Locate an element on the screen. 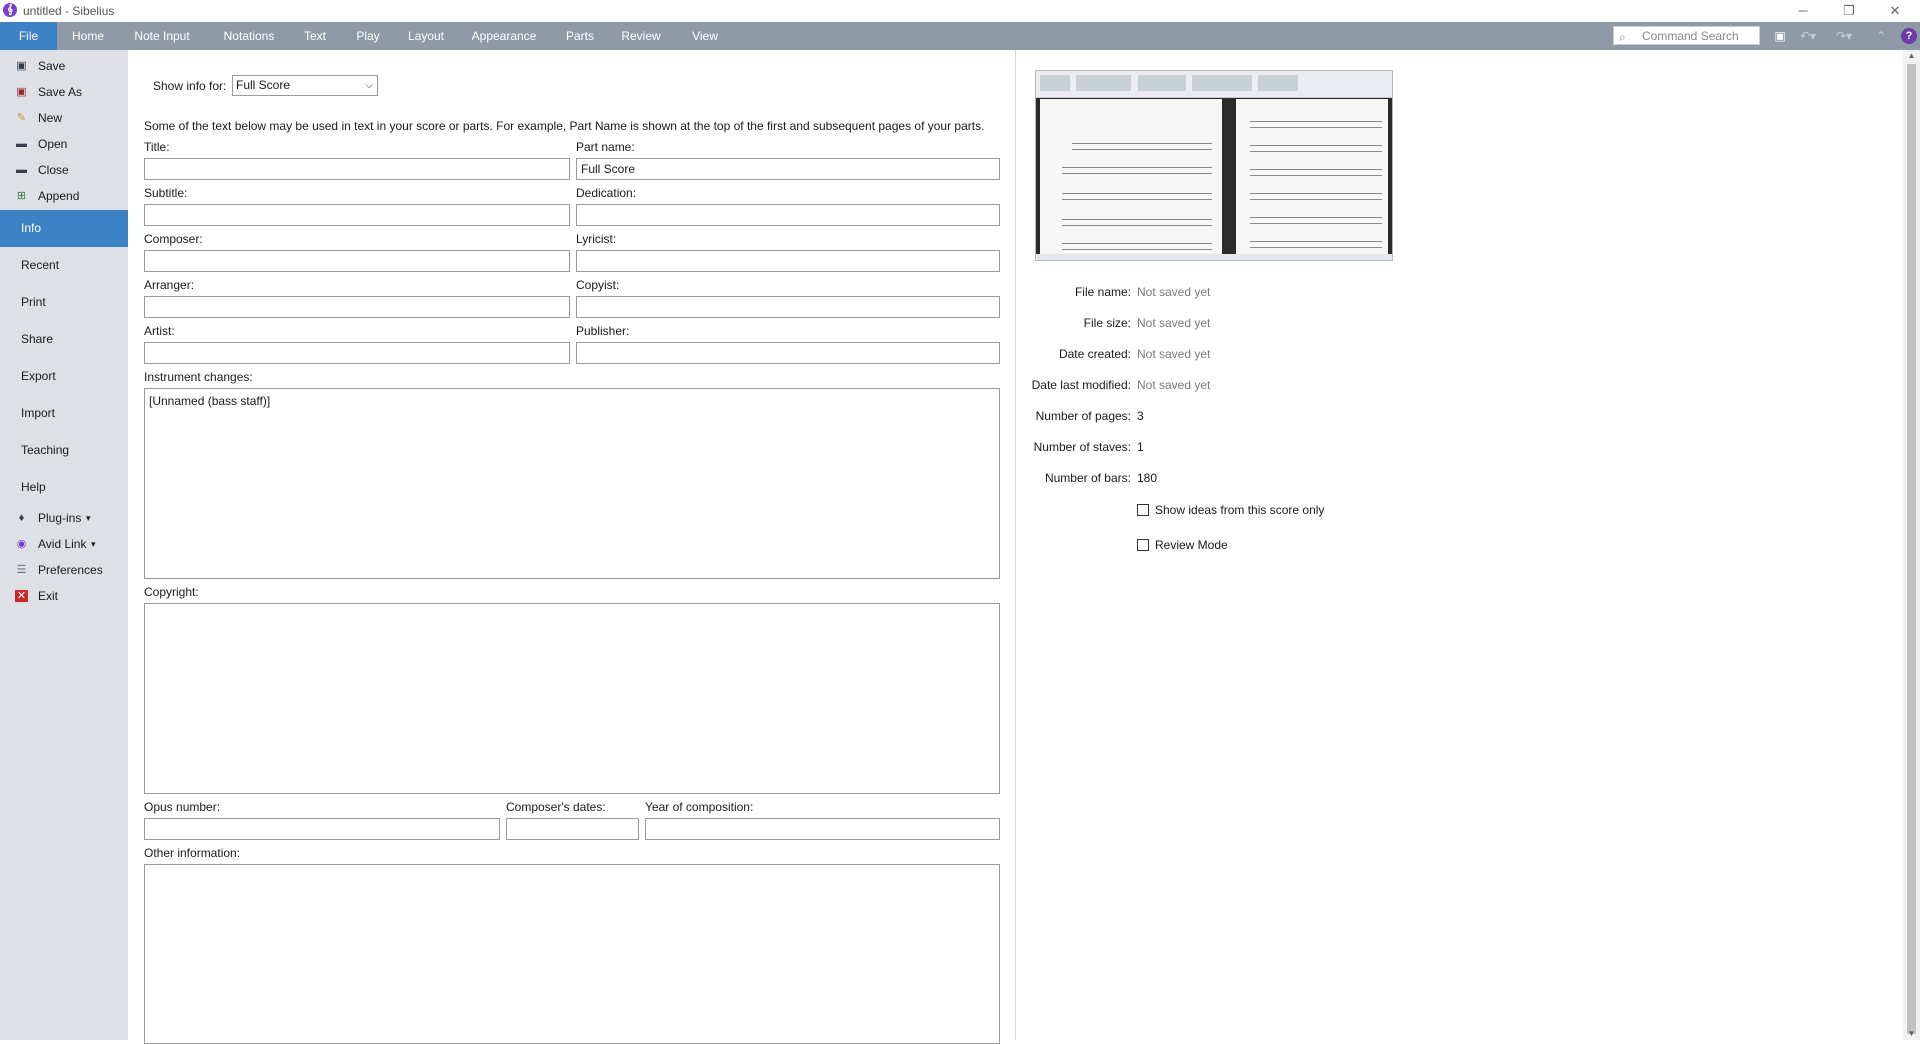 The width and height of the screenshot is (1920, 1044). preview-page-right is located at coordinates (1312, 177).